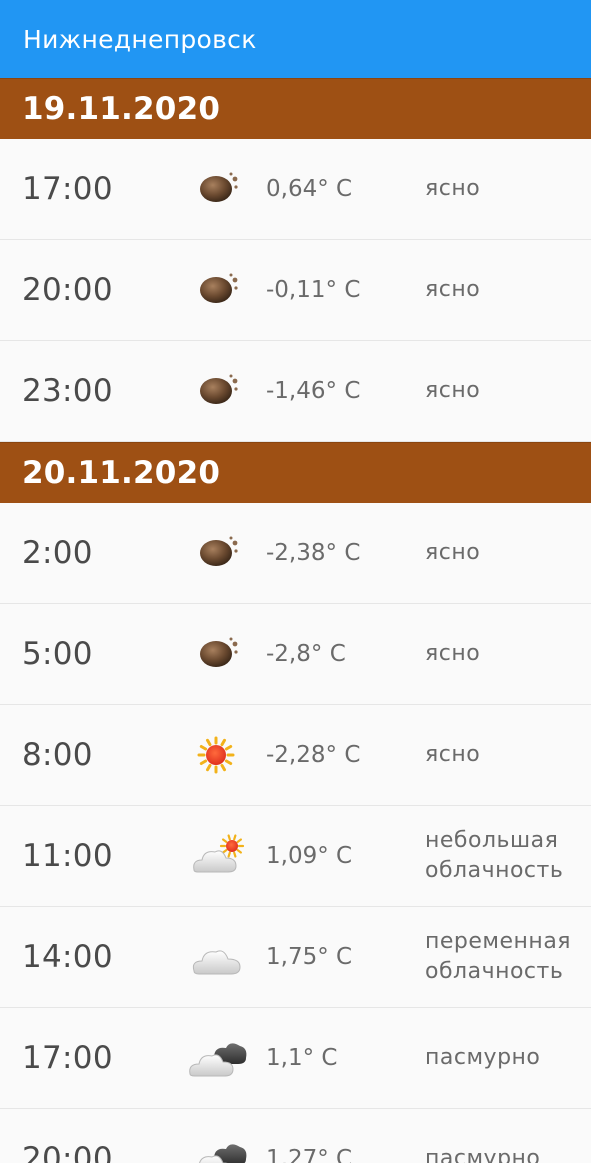  Describe the element at coordinates (313, 553) in the screenshot. I see `forecast-temperature: -2,38° C` at that location.